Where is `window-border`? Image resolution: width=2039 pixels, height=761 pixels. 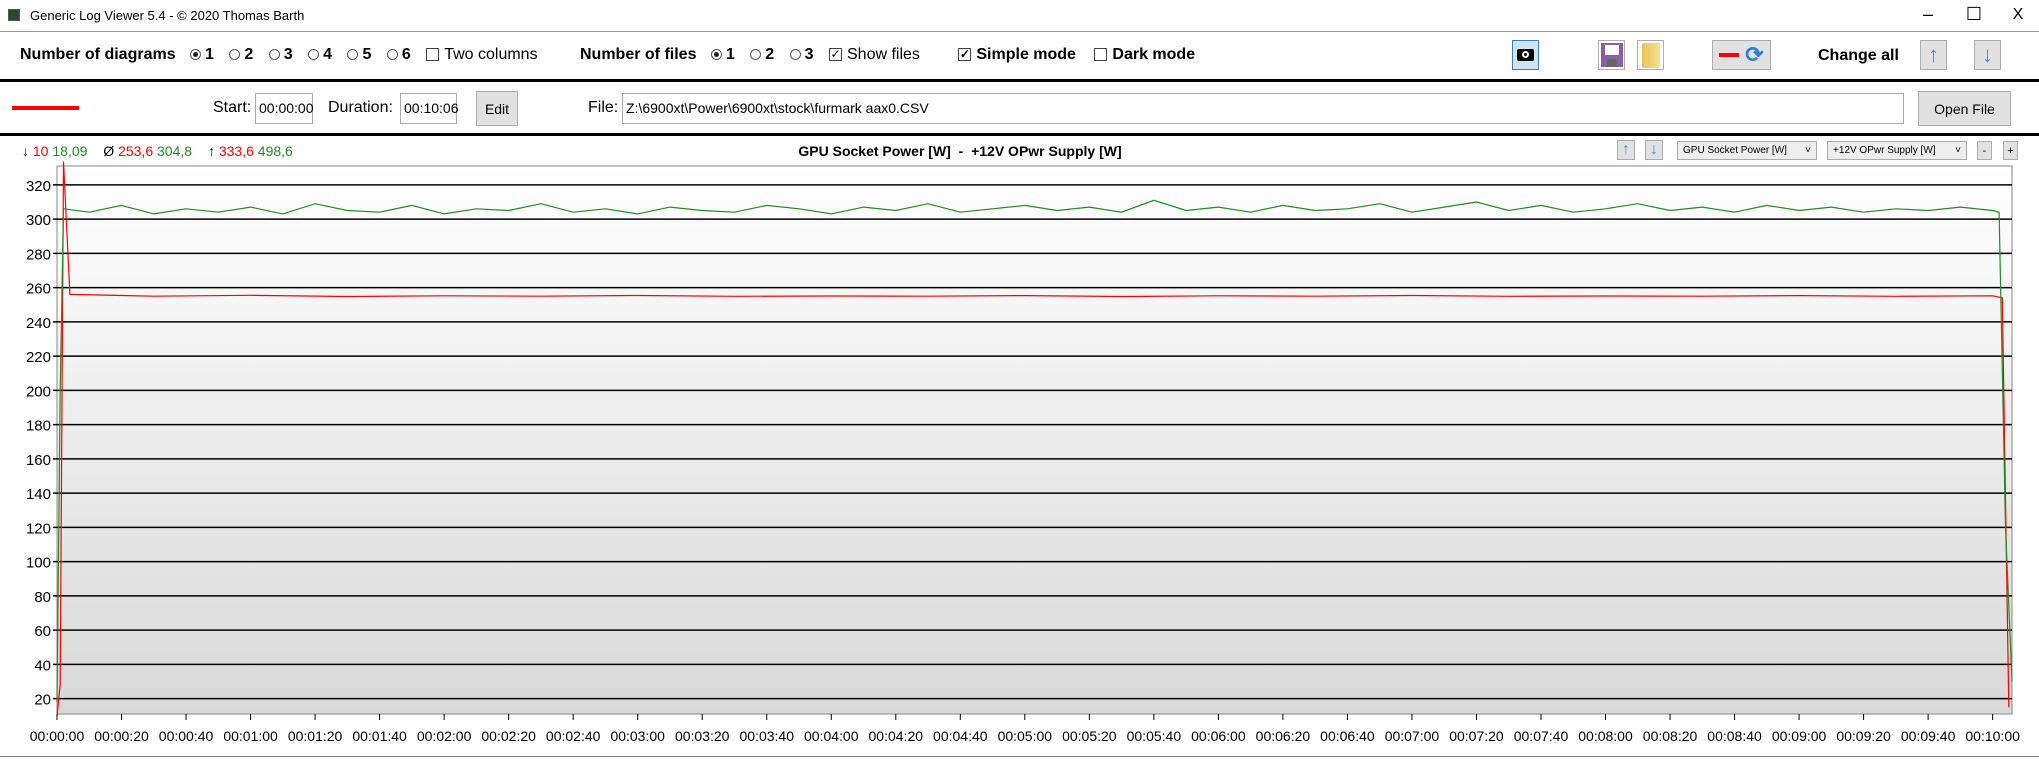 window-border is located at coordinates (1019, 756).